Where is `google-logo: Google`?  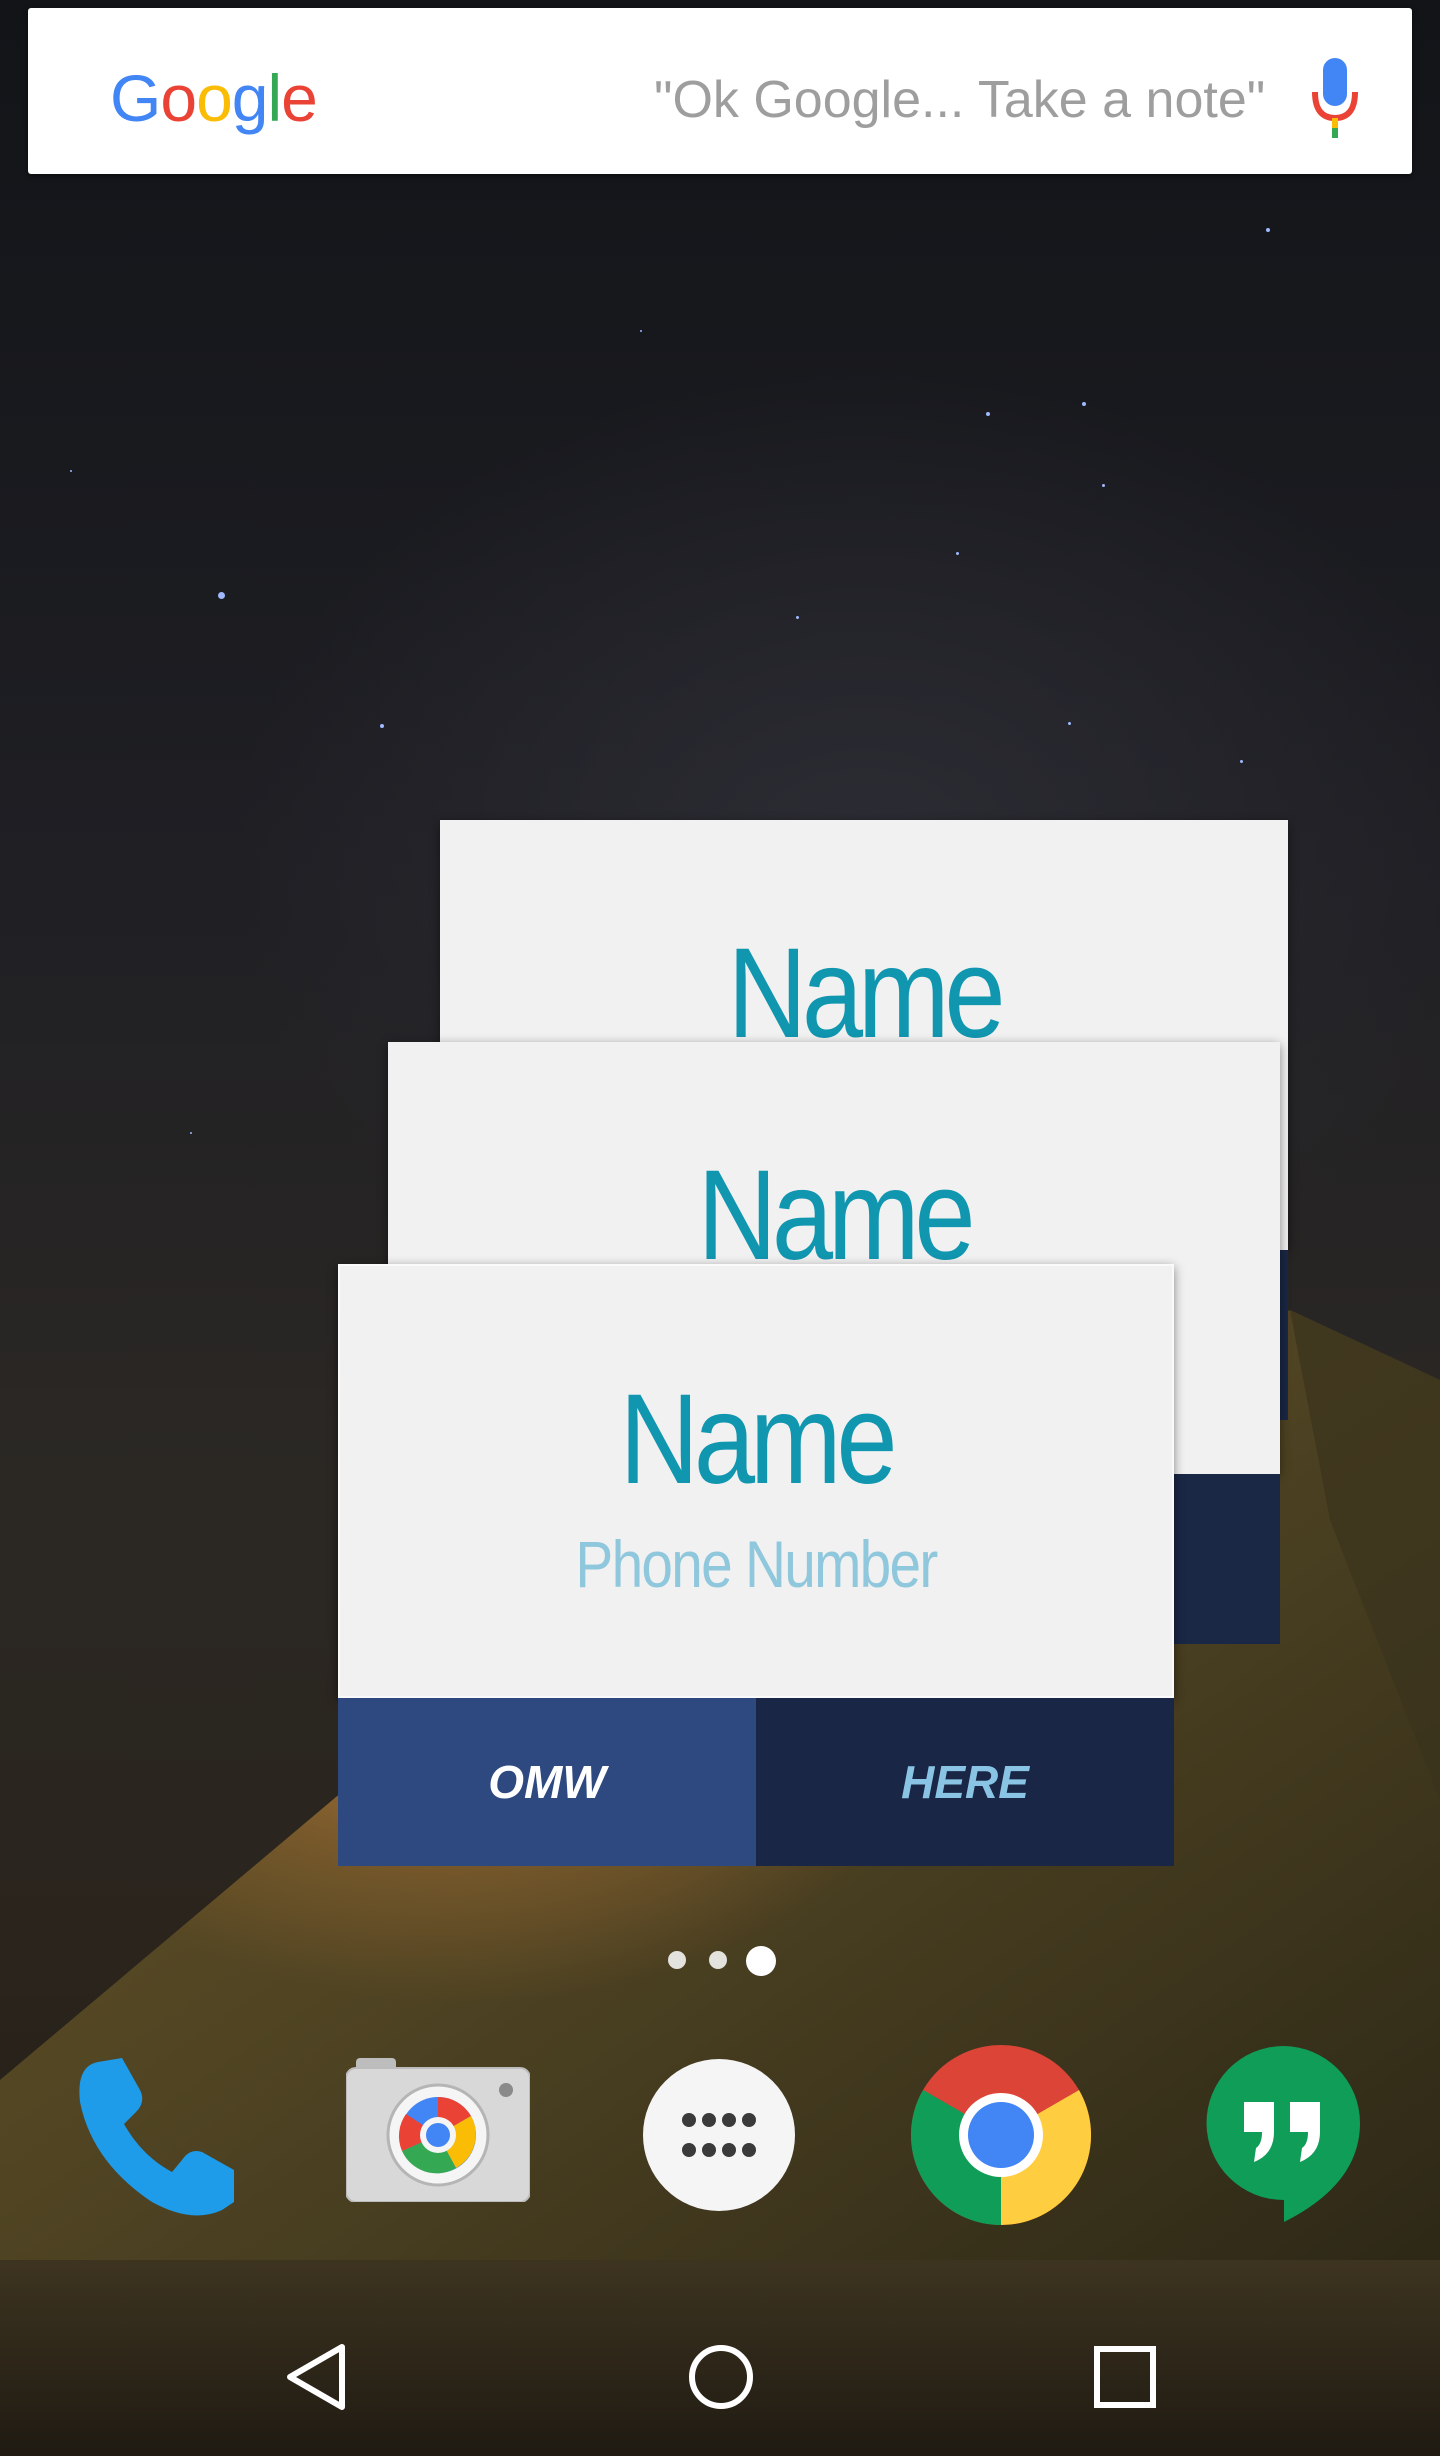
google-logo: Google is located at coordinates (214, 98).